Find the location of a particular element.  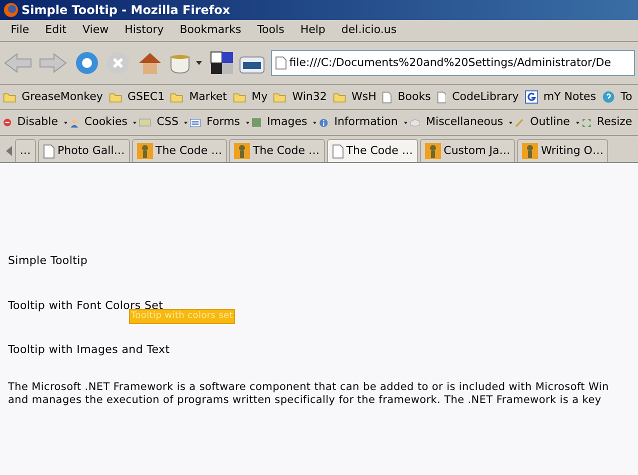

help-icon is located at coordinates (608, 97).